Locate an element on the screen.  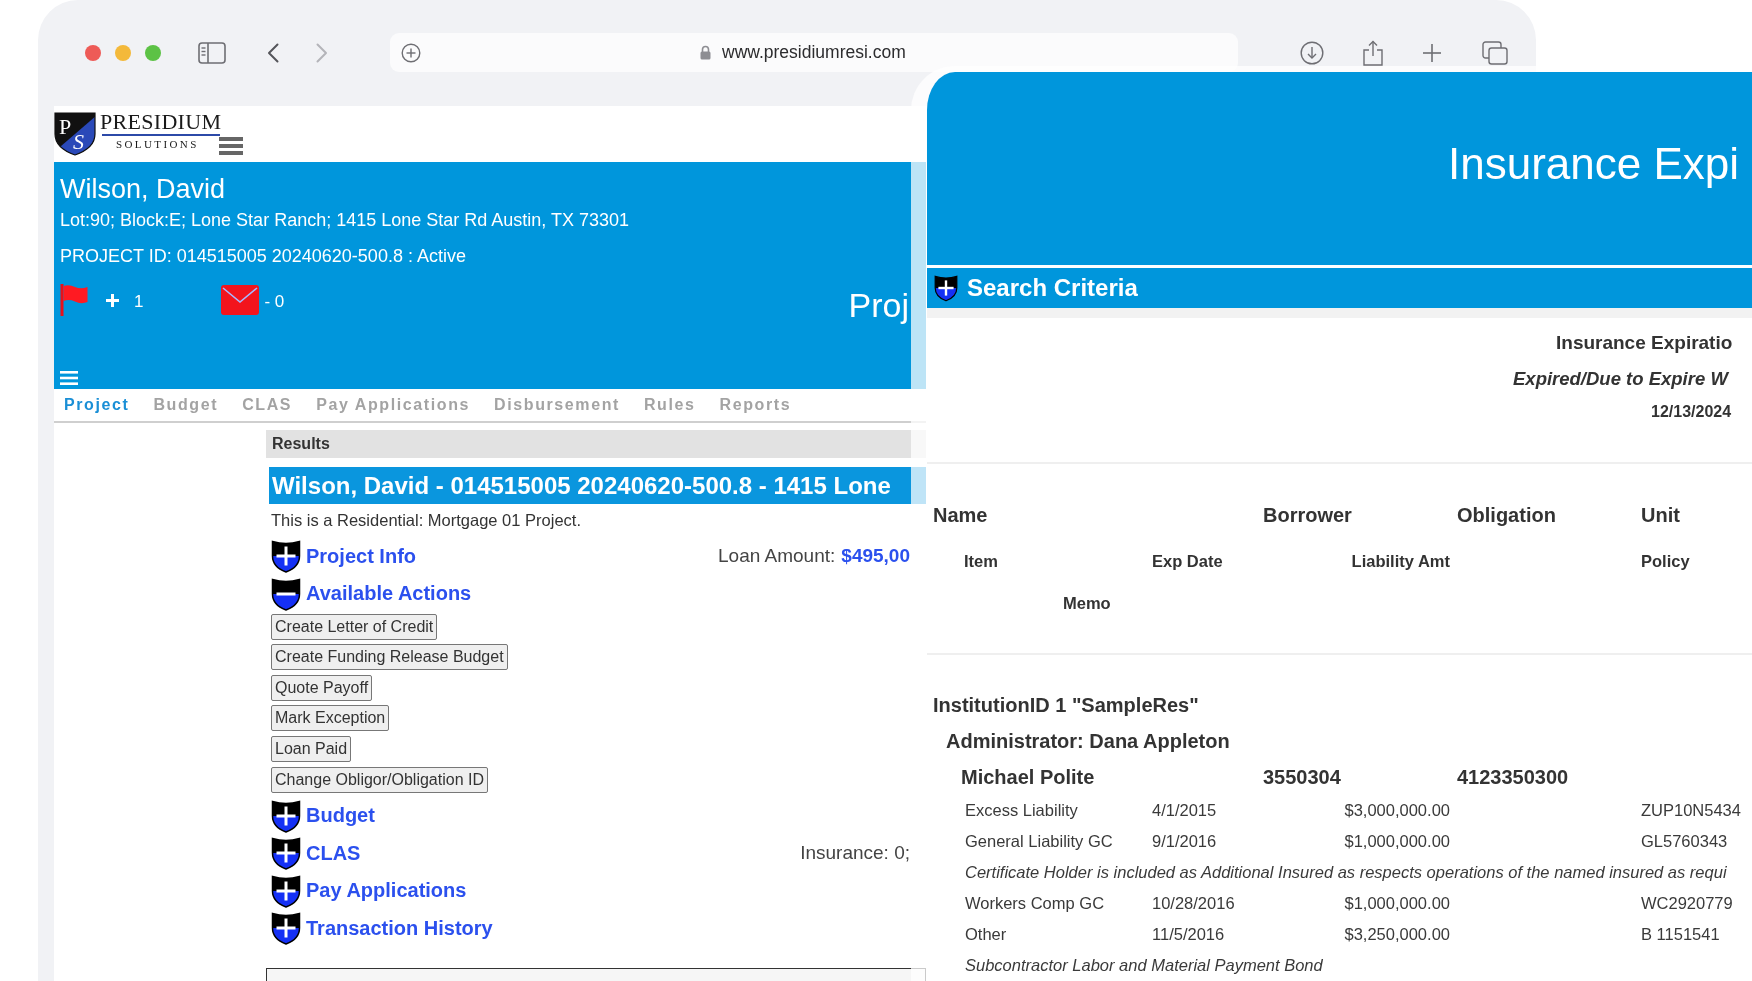
share-icon is located at coordinates (1373, 52).